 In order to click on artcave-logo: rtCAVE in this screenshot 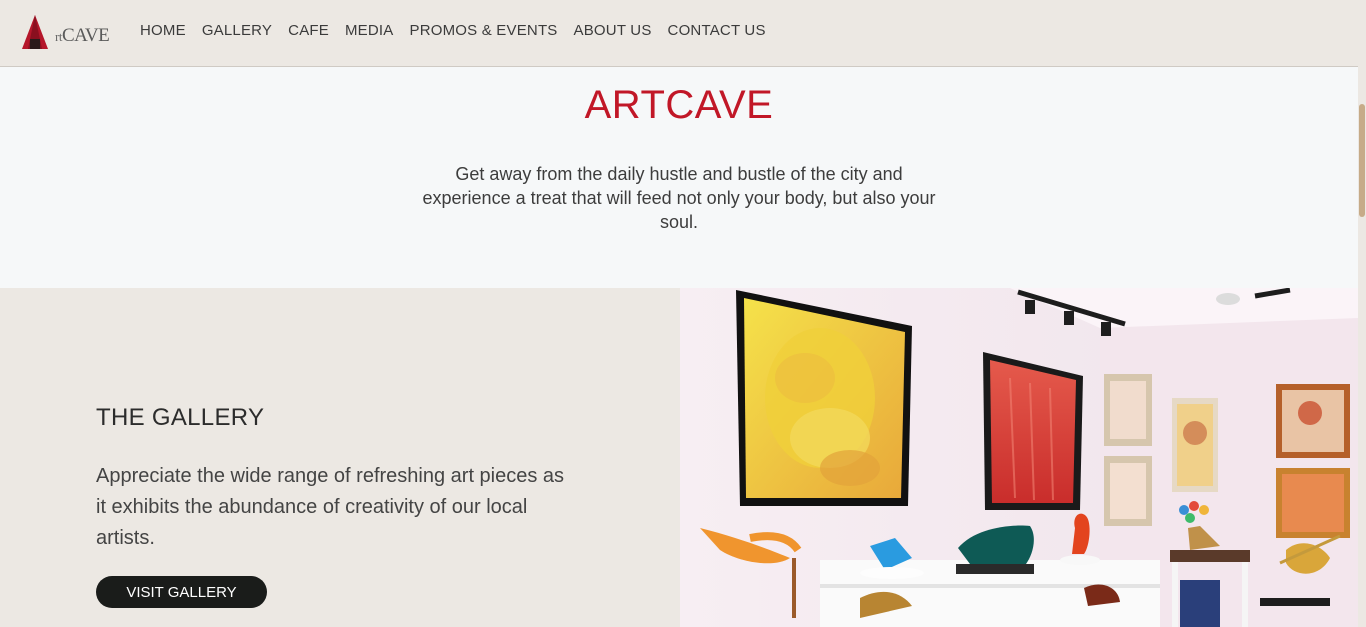, I will do `click(68, 32)`.